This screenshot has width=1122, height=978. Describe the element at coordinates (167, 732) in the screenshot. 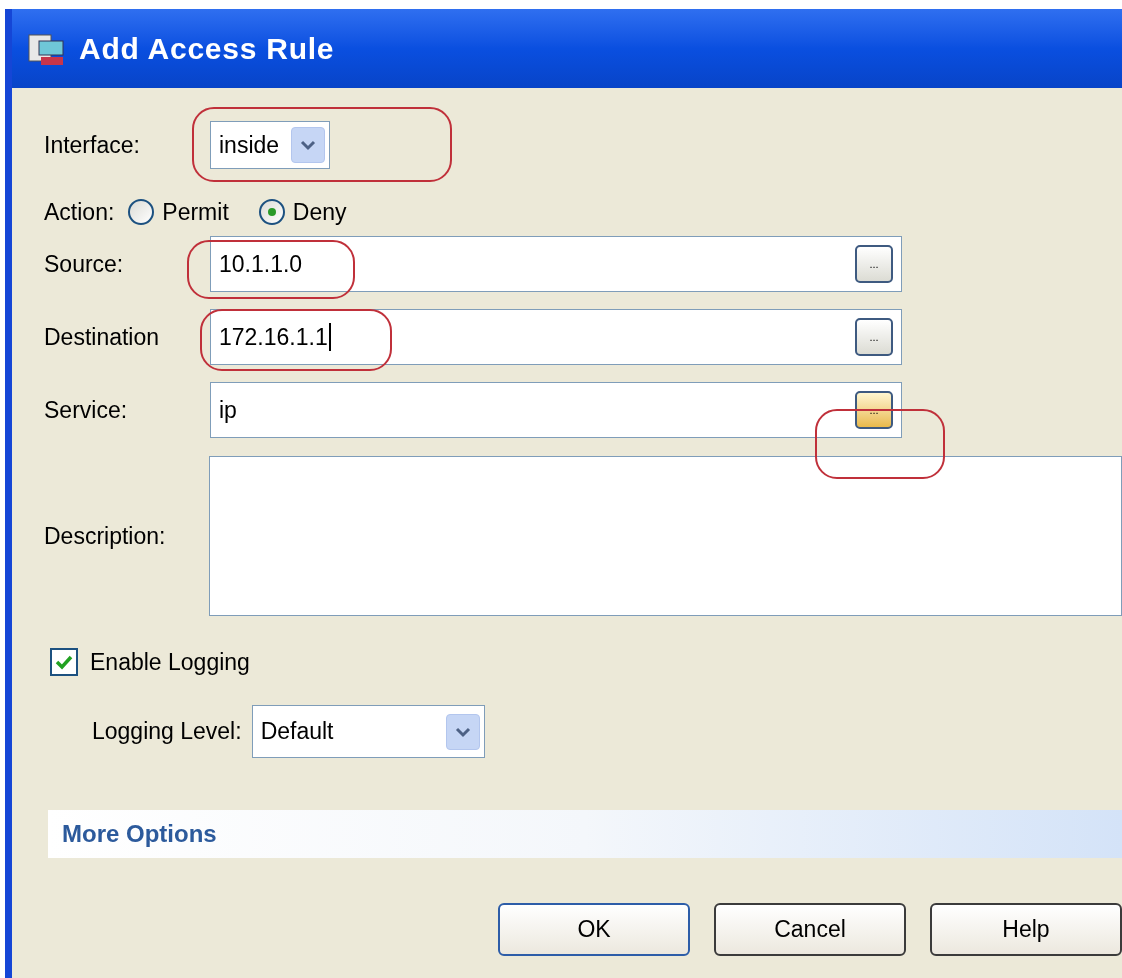

I see `field-label: Logging Level:` at that location.